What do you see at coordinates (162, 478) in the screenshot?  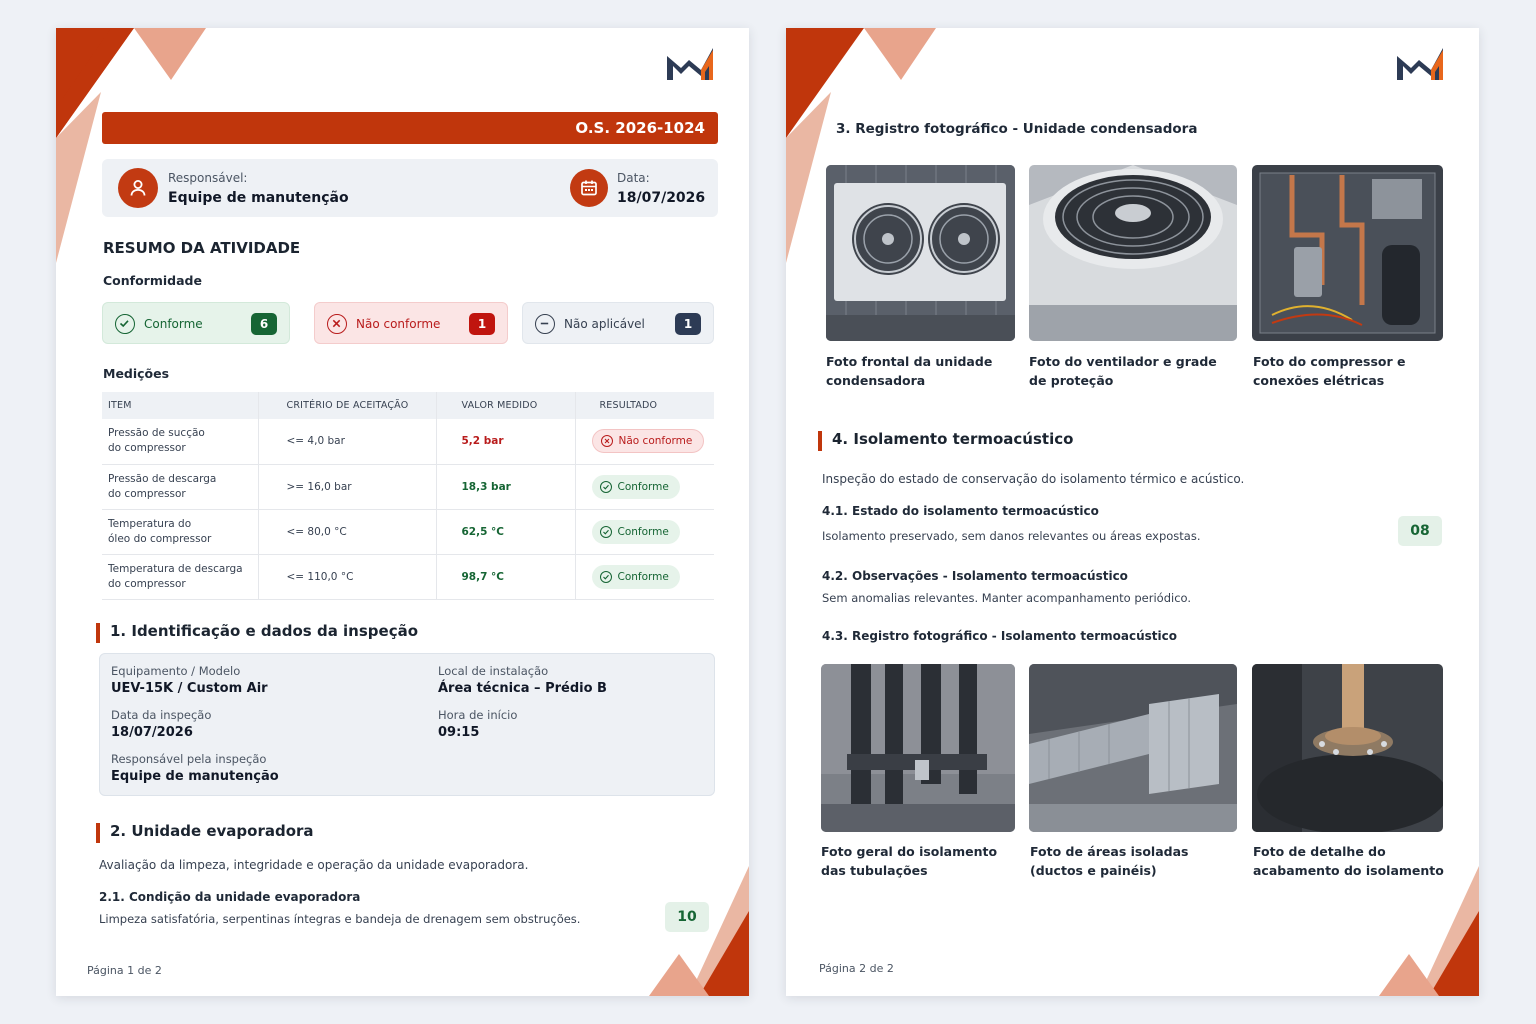 I see `item-line: Pressão de descarga` at bounding box center [162, 478].